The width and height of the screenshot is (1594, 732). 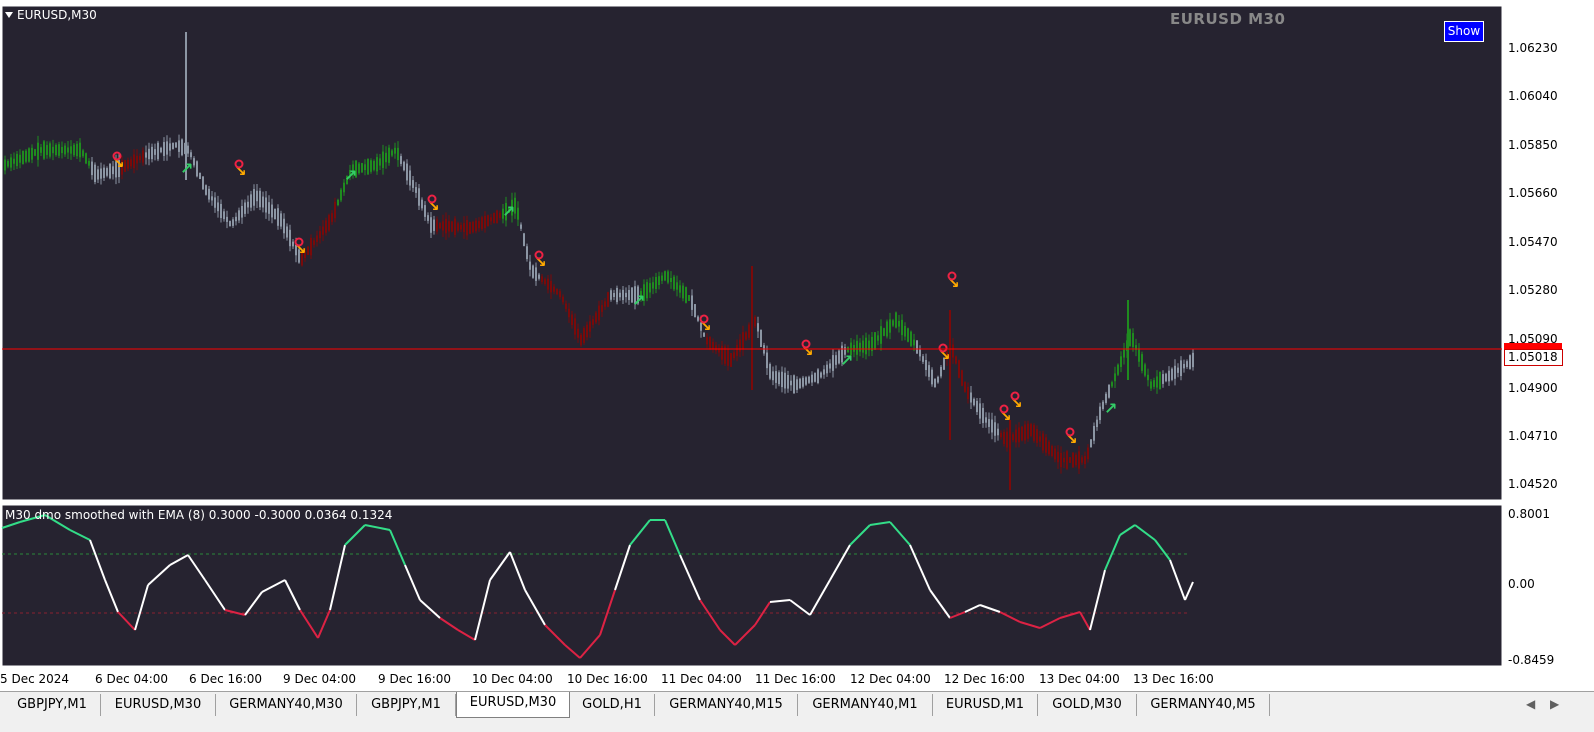 I want to click on price-axis-label: 1.05470, so click(x=1533, y=242).